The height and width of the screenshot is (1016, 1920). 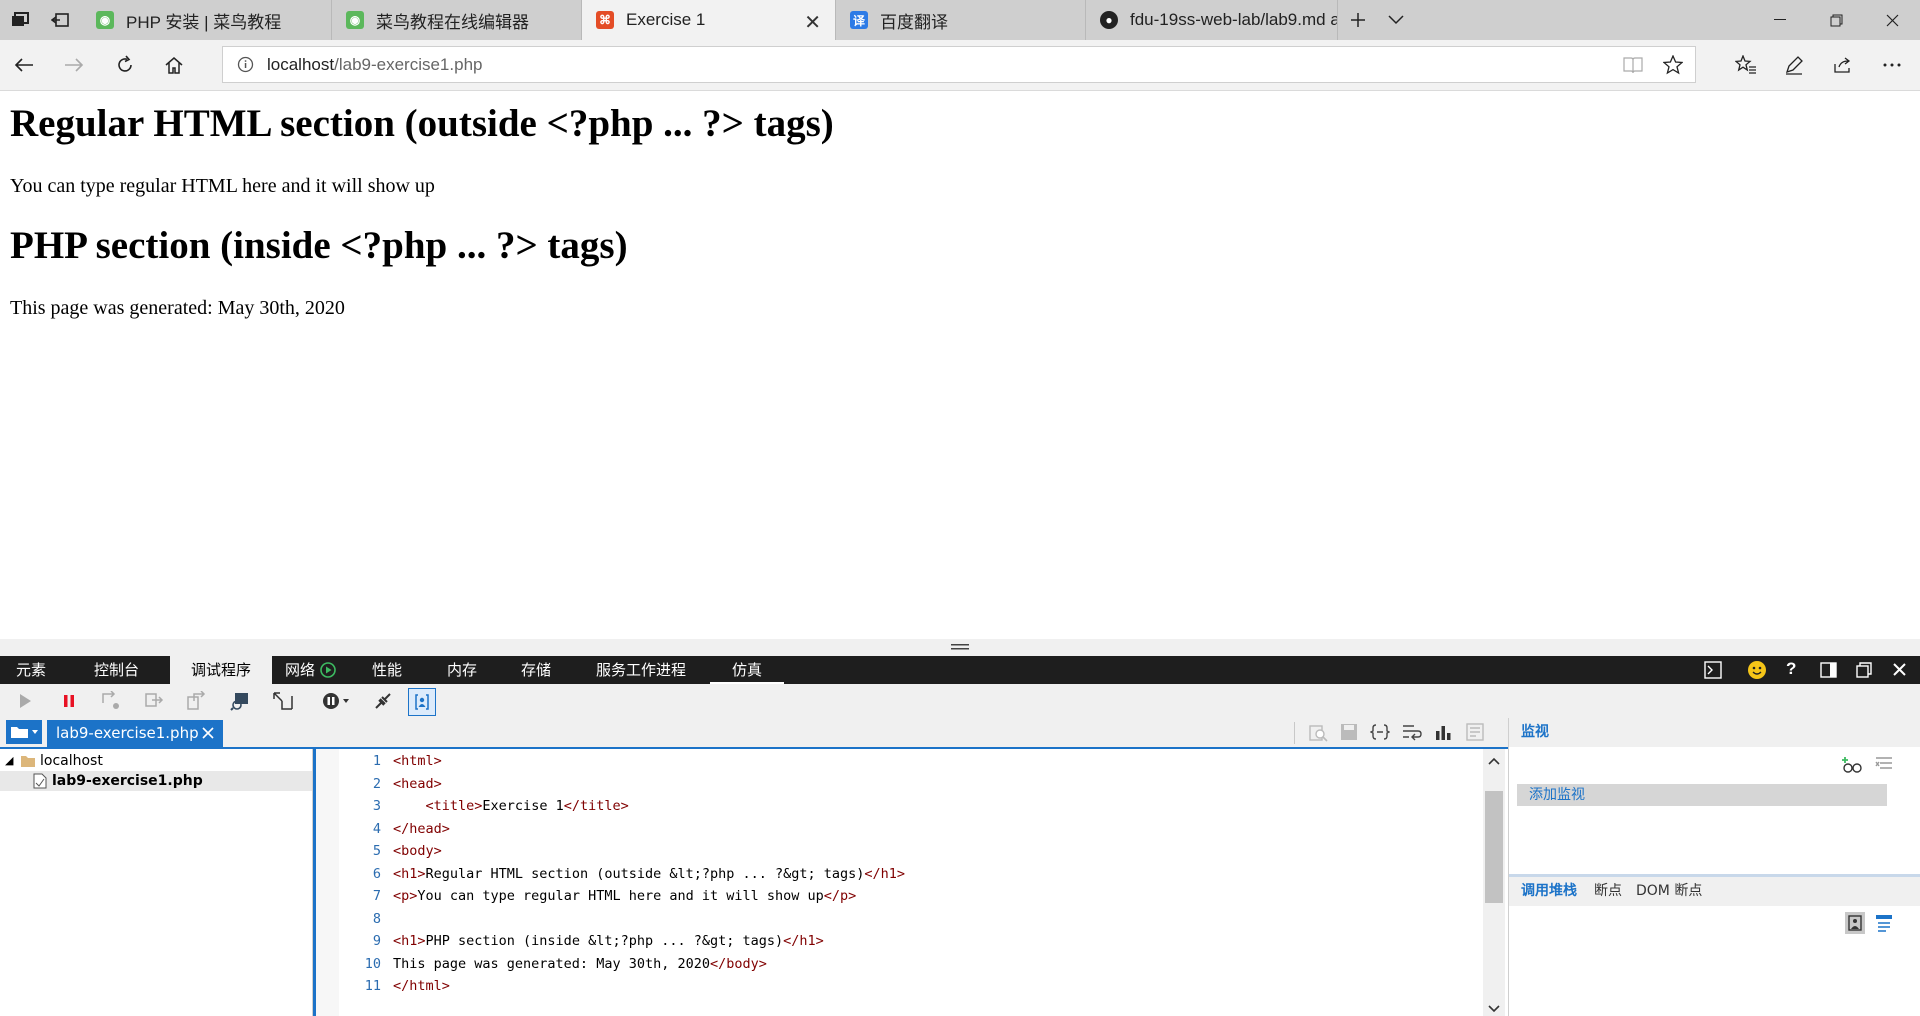 What do you see at coordinates (1396, 20) in the screenshot?
I see `tab-preview-chevron-icon` at bounding box center [1396, 20].